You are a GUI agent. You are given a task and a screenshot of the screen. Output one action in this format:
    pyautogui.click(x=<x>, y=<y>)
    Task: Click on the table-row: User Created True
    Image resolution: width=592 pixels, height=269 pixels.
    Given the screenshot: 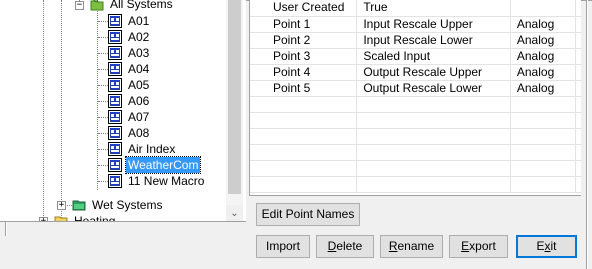 What is the action you would take?
    pyautogui.click(x=415, y=8)
    